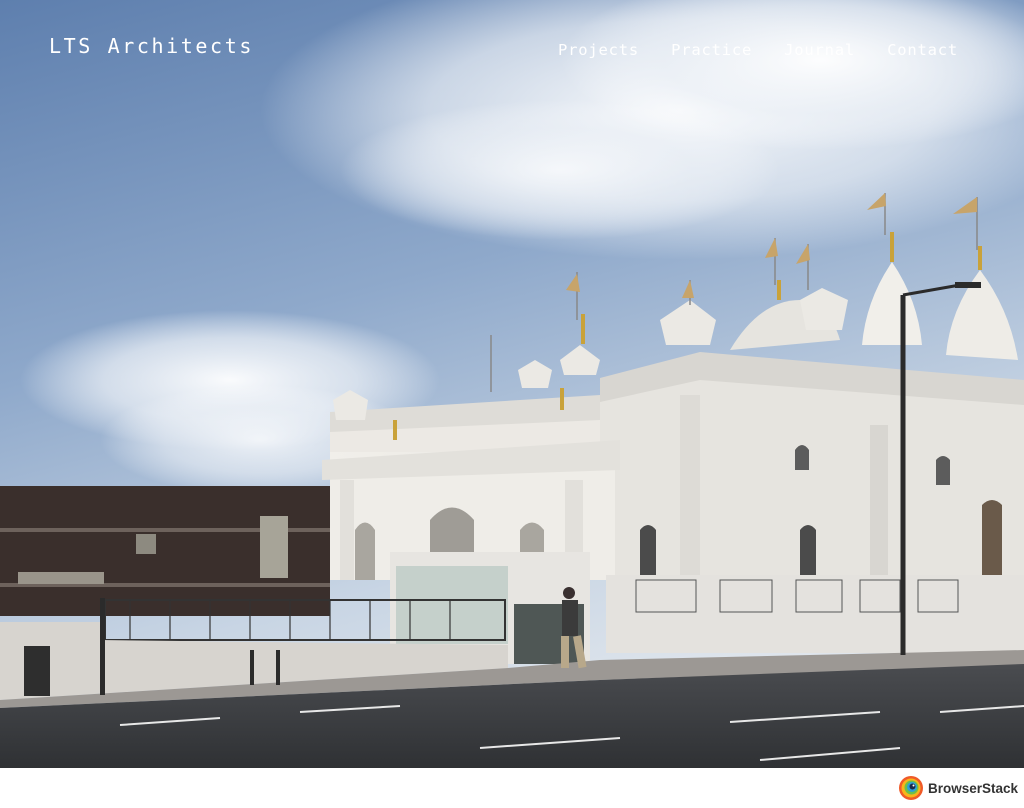 This screenshot has width=1024, height=808. I want to click on browserstack-logo-icon, so click(910, 788).